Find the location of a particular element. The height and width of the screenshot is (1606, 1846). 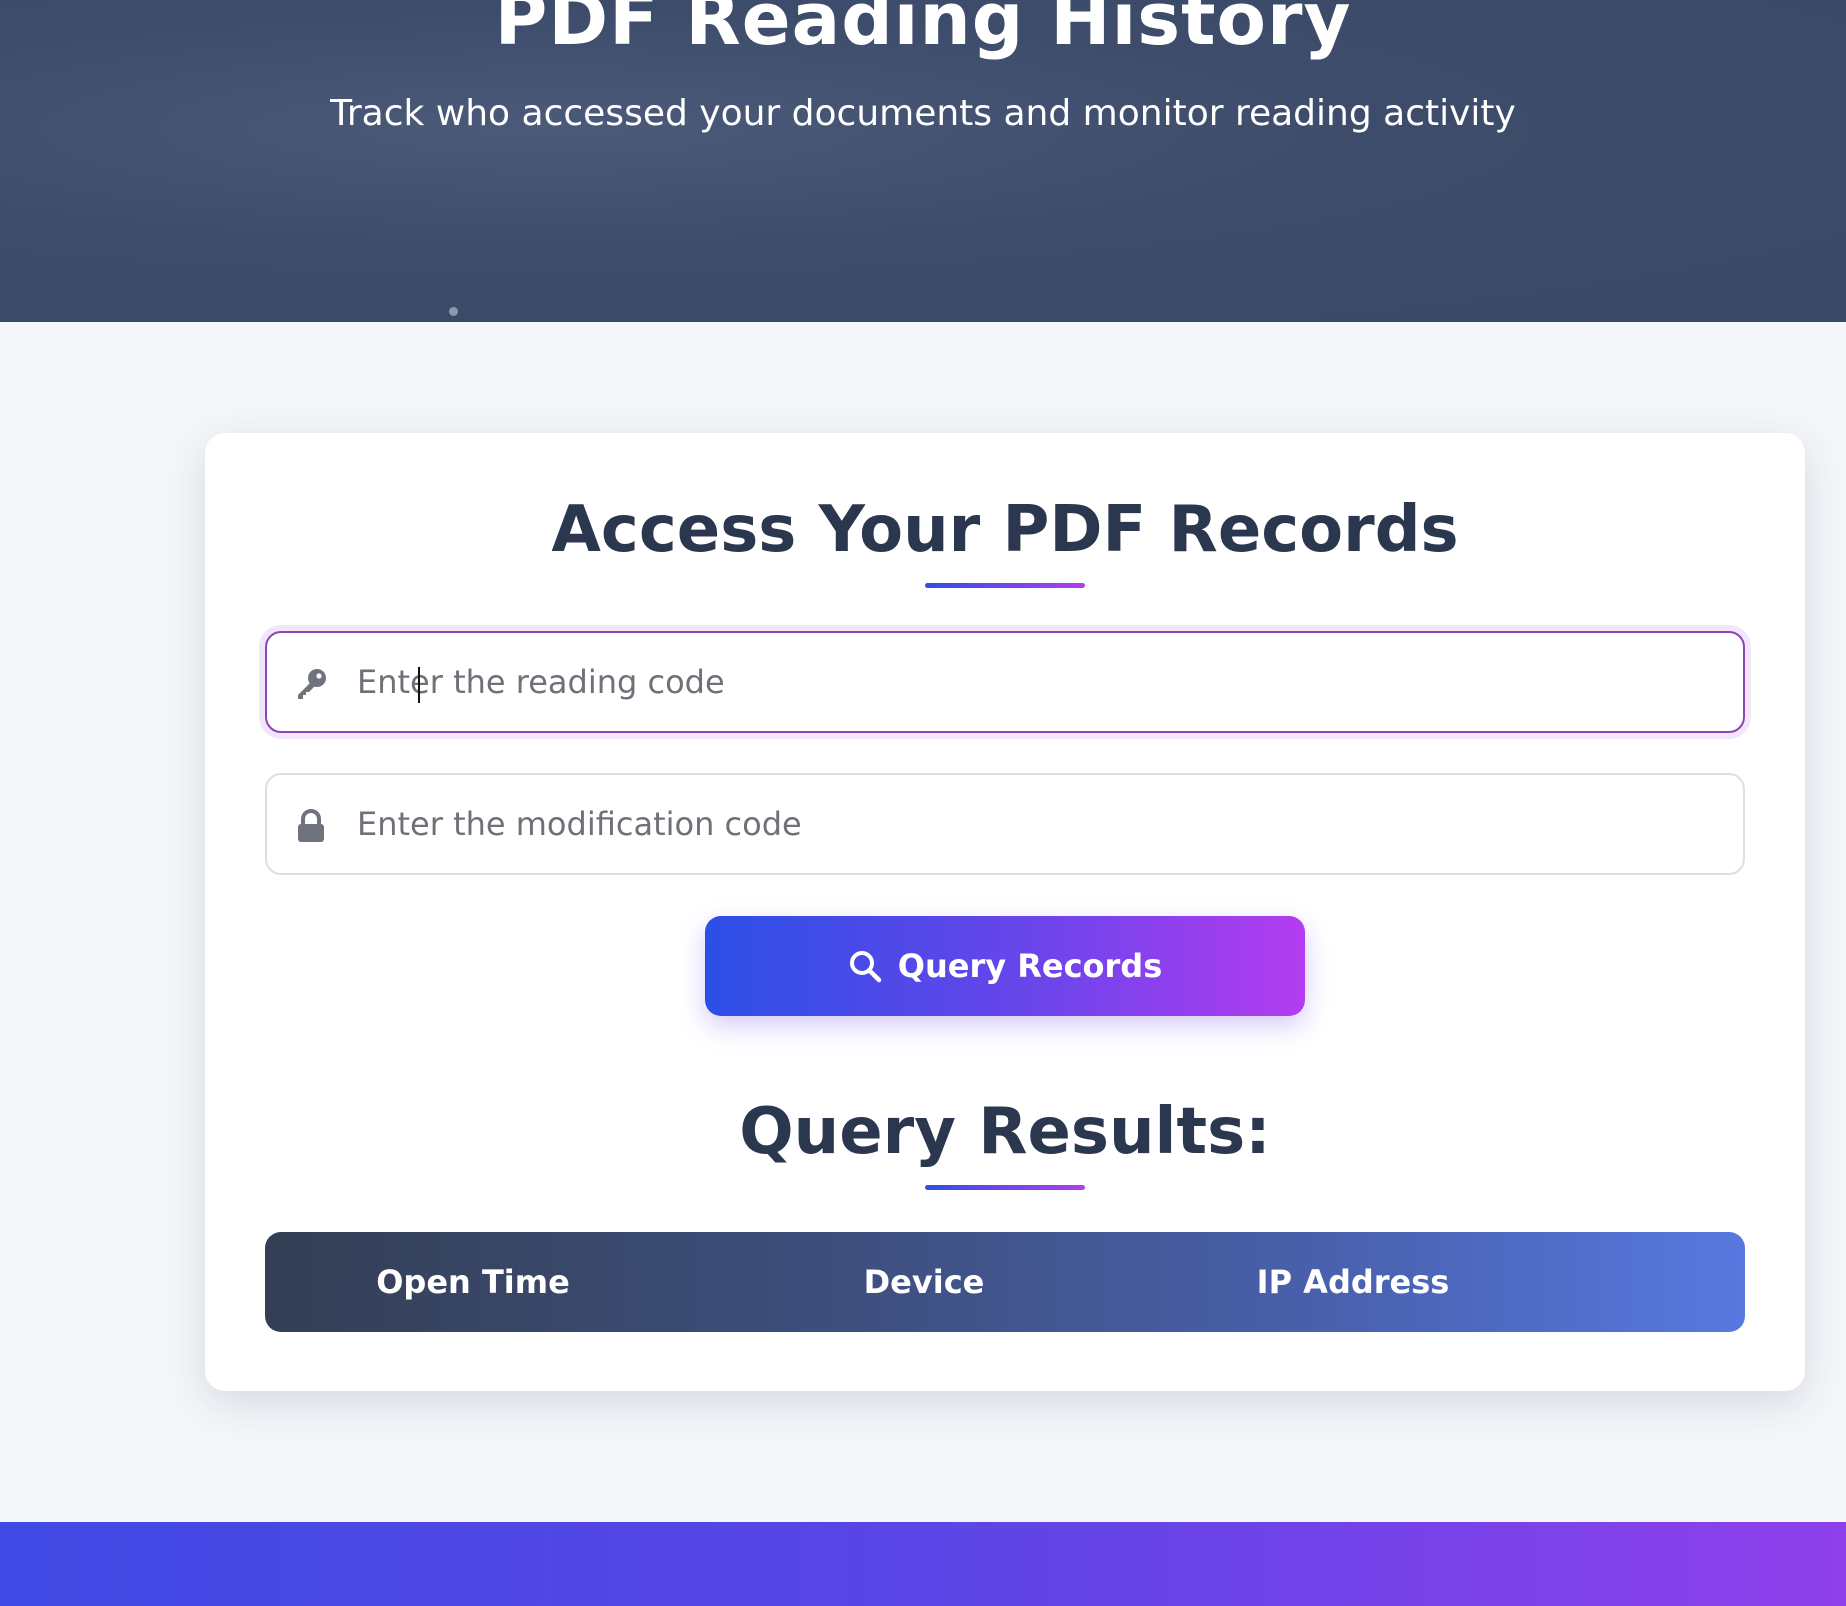

search-icon is located at coordinates (865, 967).